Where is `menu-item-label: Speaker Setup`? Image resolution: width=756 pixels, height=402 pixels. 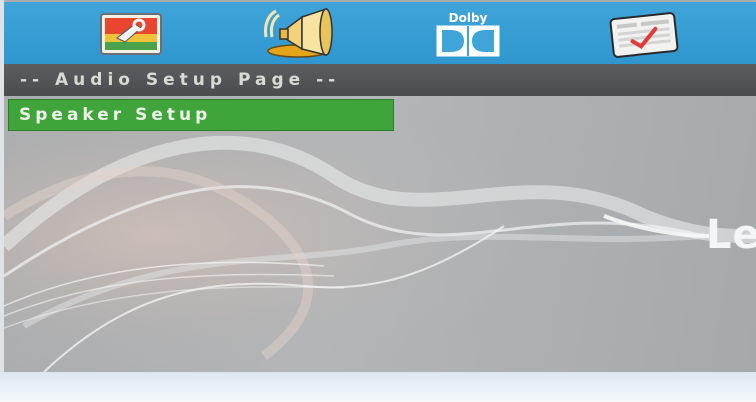 menu-item-label: Speaker Setup is located at coordinates (115, 115).